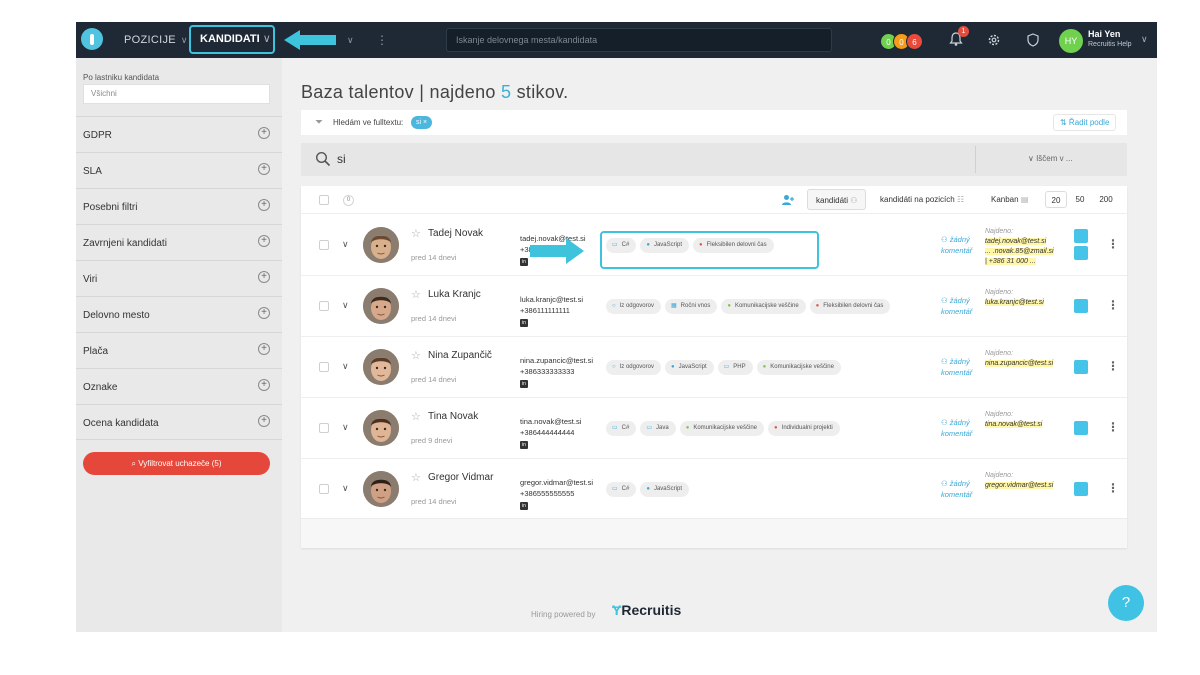  Describe the element at coordinates (658, 428) in the screenshot. I see `skill-tag: ▭ Java` at that location.